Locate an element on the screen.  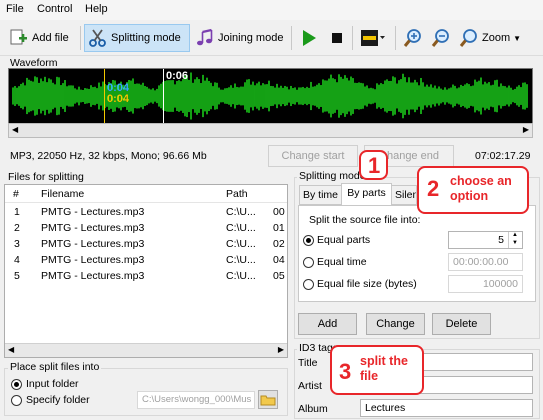
row-number: 1 is located at coordinates (17, 212).